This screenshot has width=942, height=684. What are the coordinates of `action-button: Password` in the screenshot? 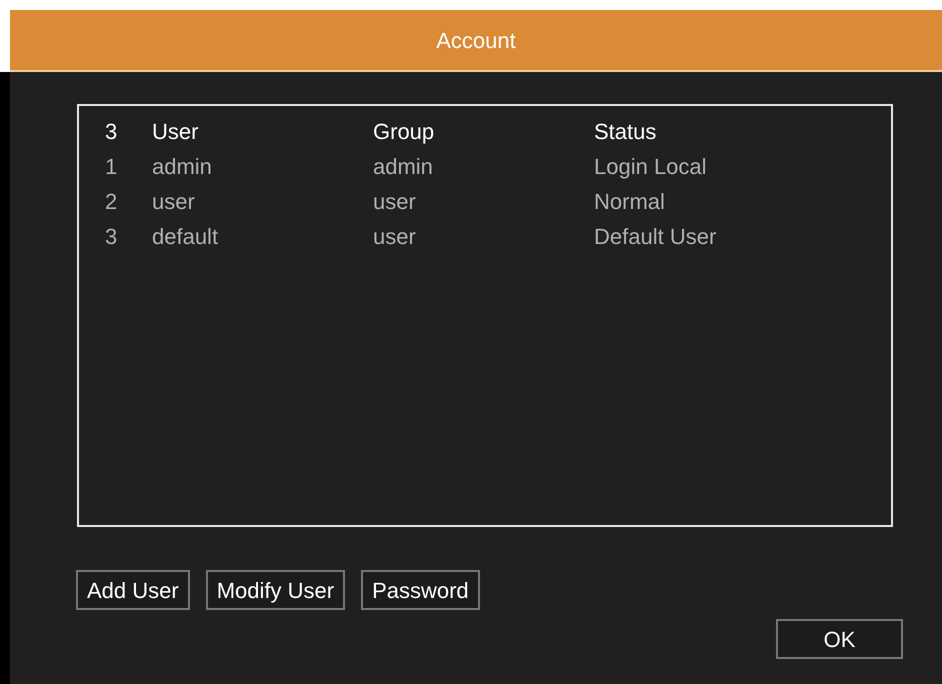 It's located at (420, 590).